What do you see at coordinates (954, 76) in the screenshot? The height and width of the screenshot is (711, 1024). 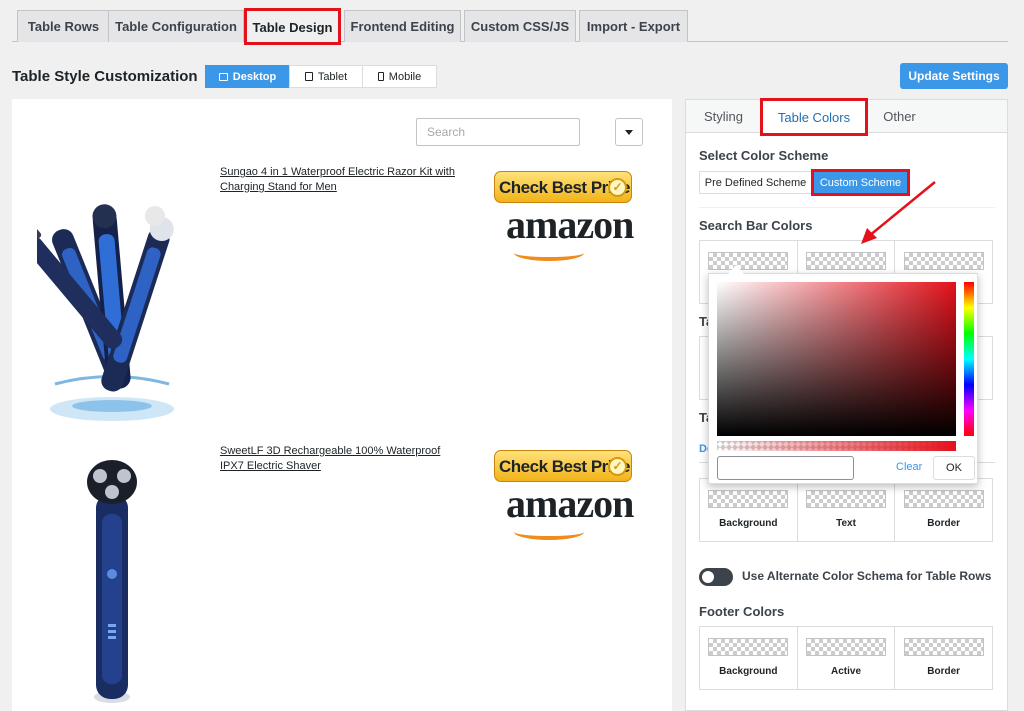 I see `update-settings-button: Update Settings` at bounding box center [954, 76].